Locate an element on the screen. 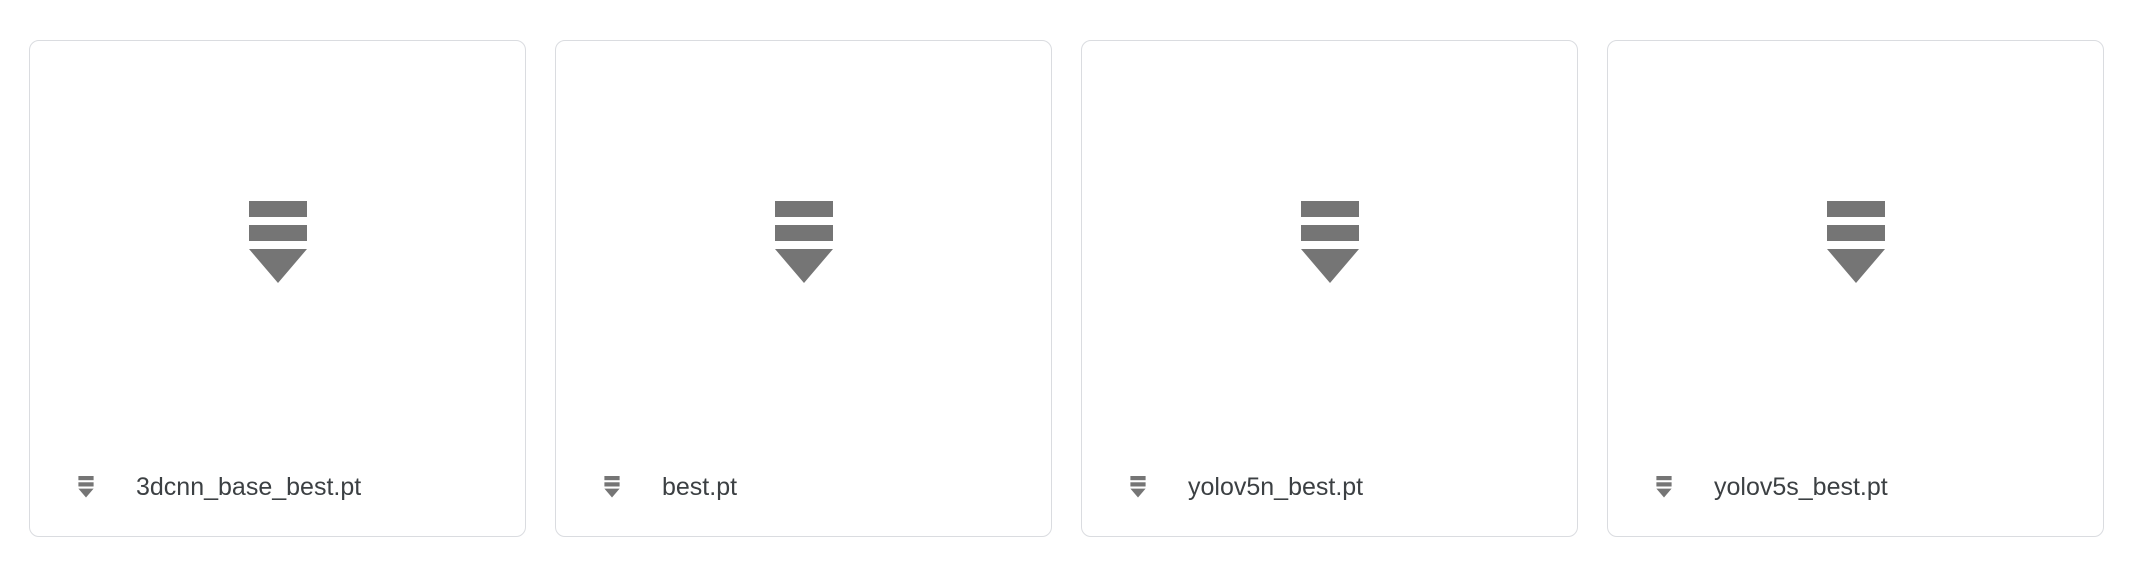 The image size is (2136, 572). file-name: yolov5s_best.pt is located at coordinates (1801, 486).